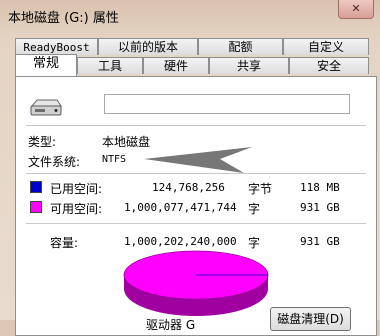 This screenshot has height=336, width=380. What do you see at coordinates (46, 65) in the screenshot?
I see `tab-general: 常规` at bounding box center [46, 65].